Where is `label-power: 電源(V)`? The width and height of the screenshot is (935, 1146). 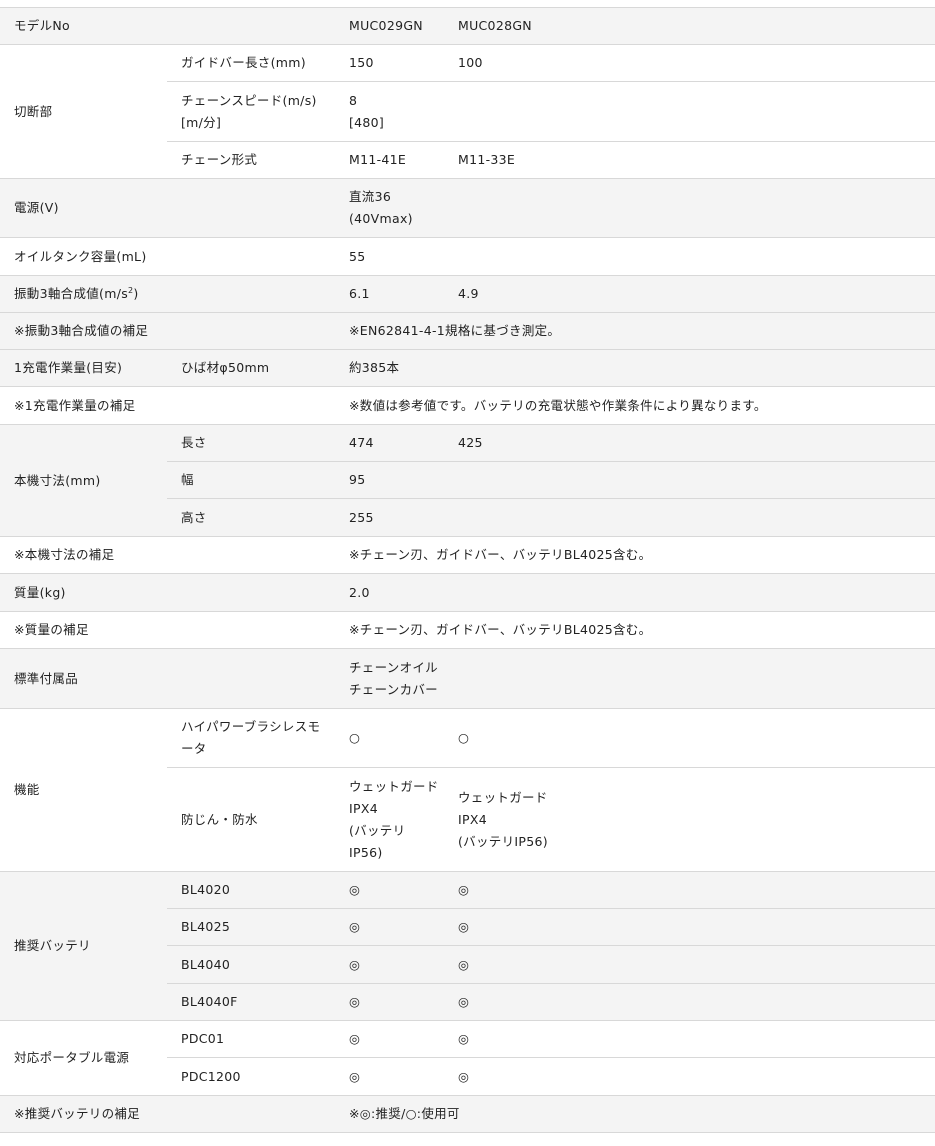 label-power: 電源(V) is located at coordinates (167, 208).